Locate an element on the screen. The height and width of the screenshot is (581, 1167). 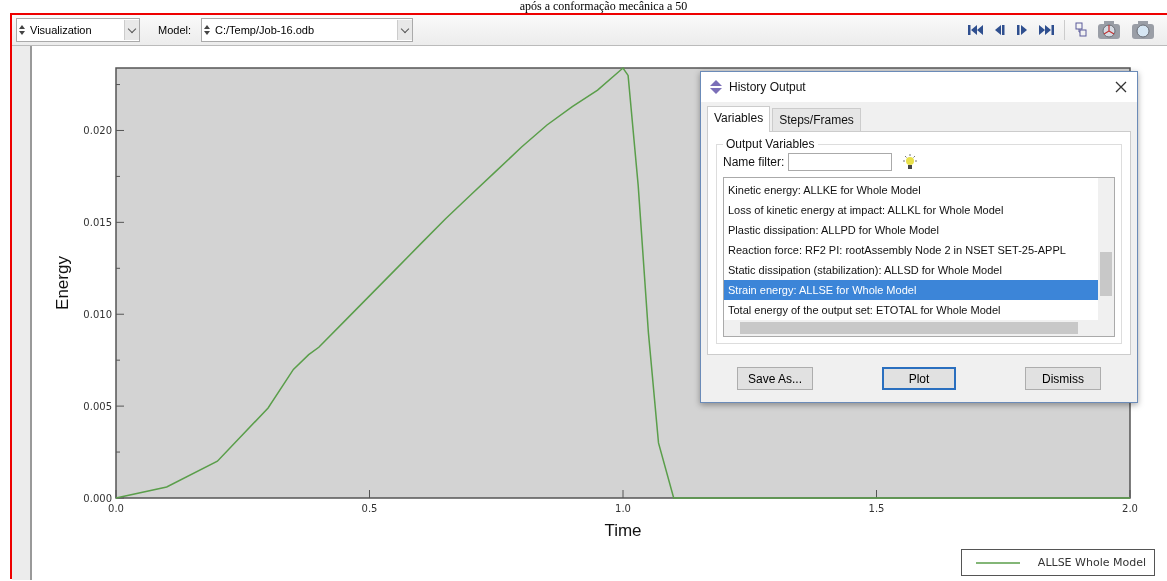
first-frame-icon is located at coordinates (976, 30).